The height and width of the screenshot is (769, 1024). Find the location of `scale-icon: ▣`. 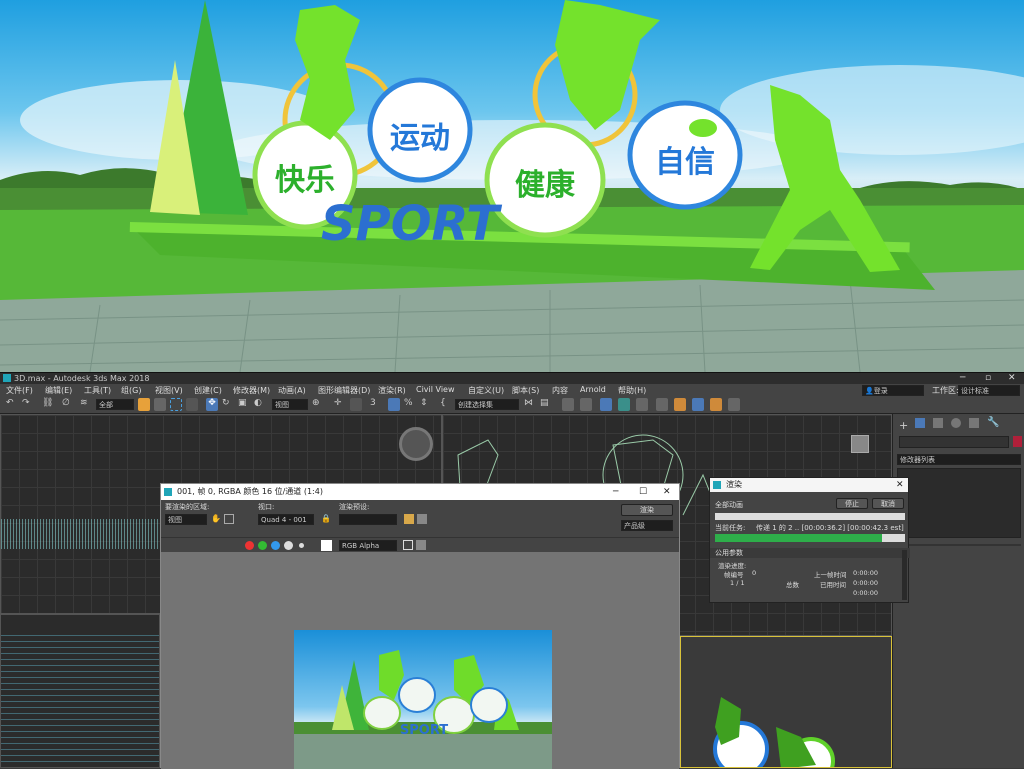

scale-icon: ▣ is located at coordinates (244, 404).